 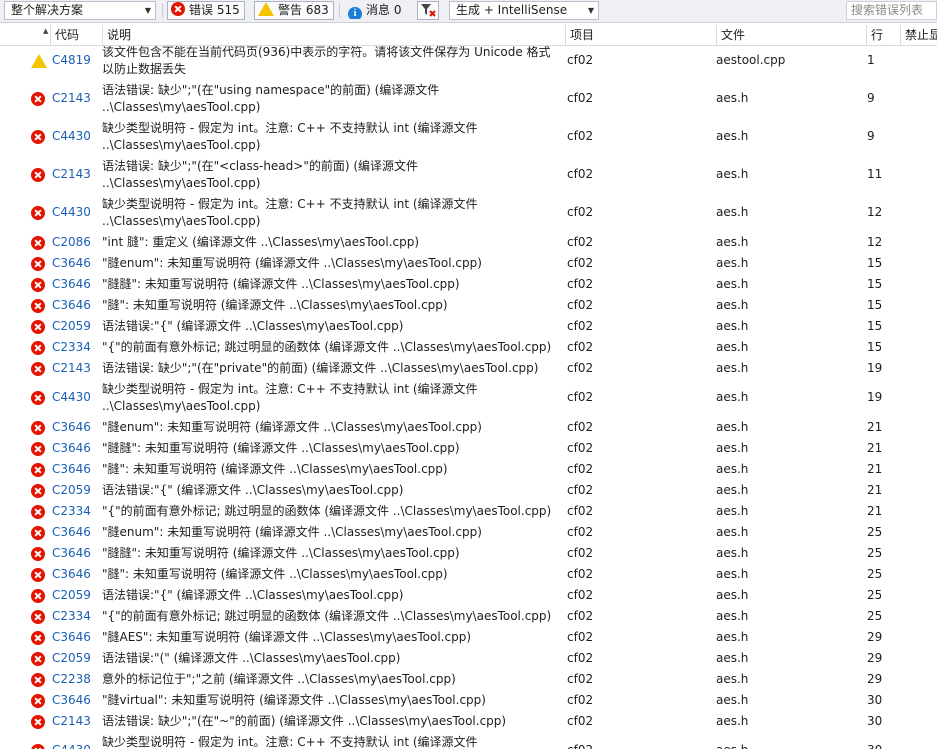 I want to click on messages-filter-button: i 消息 0, so click(x=377, y=10).